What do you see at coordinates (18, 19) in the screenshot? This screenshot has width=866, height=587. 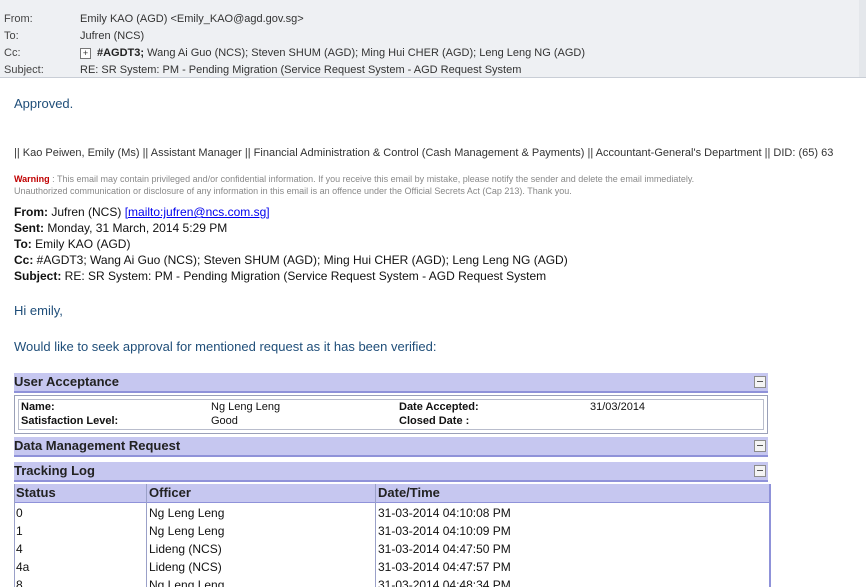 I see `header-from-label: From:` at bounding box center [18, 19].